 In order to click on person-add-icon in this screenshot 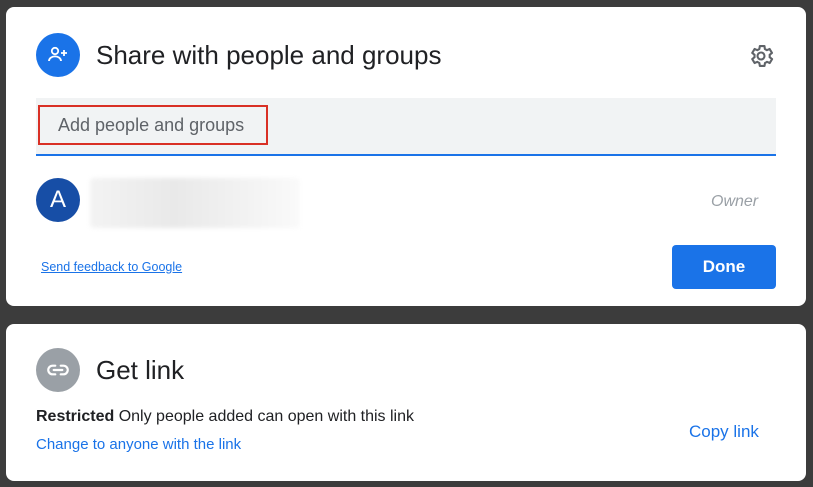, I will do `click(58, 55)`.